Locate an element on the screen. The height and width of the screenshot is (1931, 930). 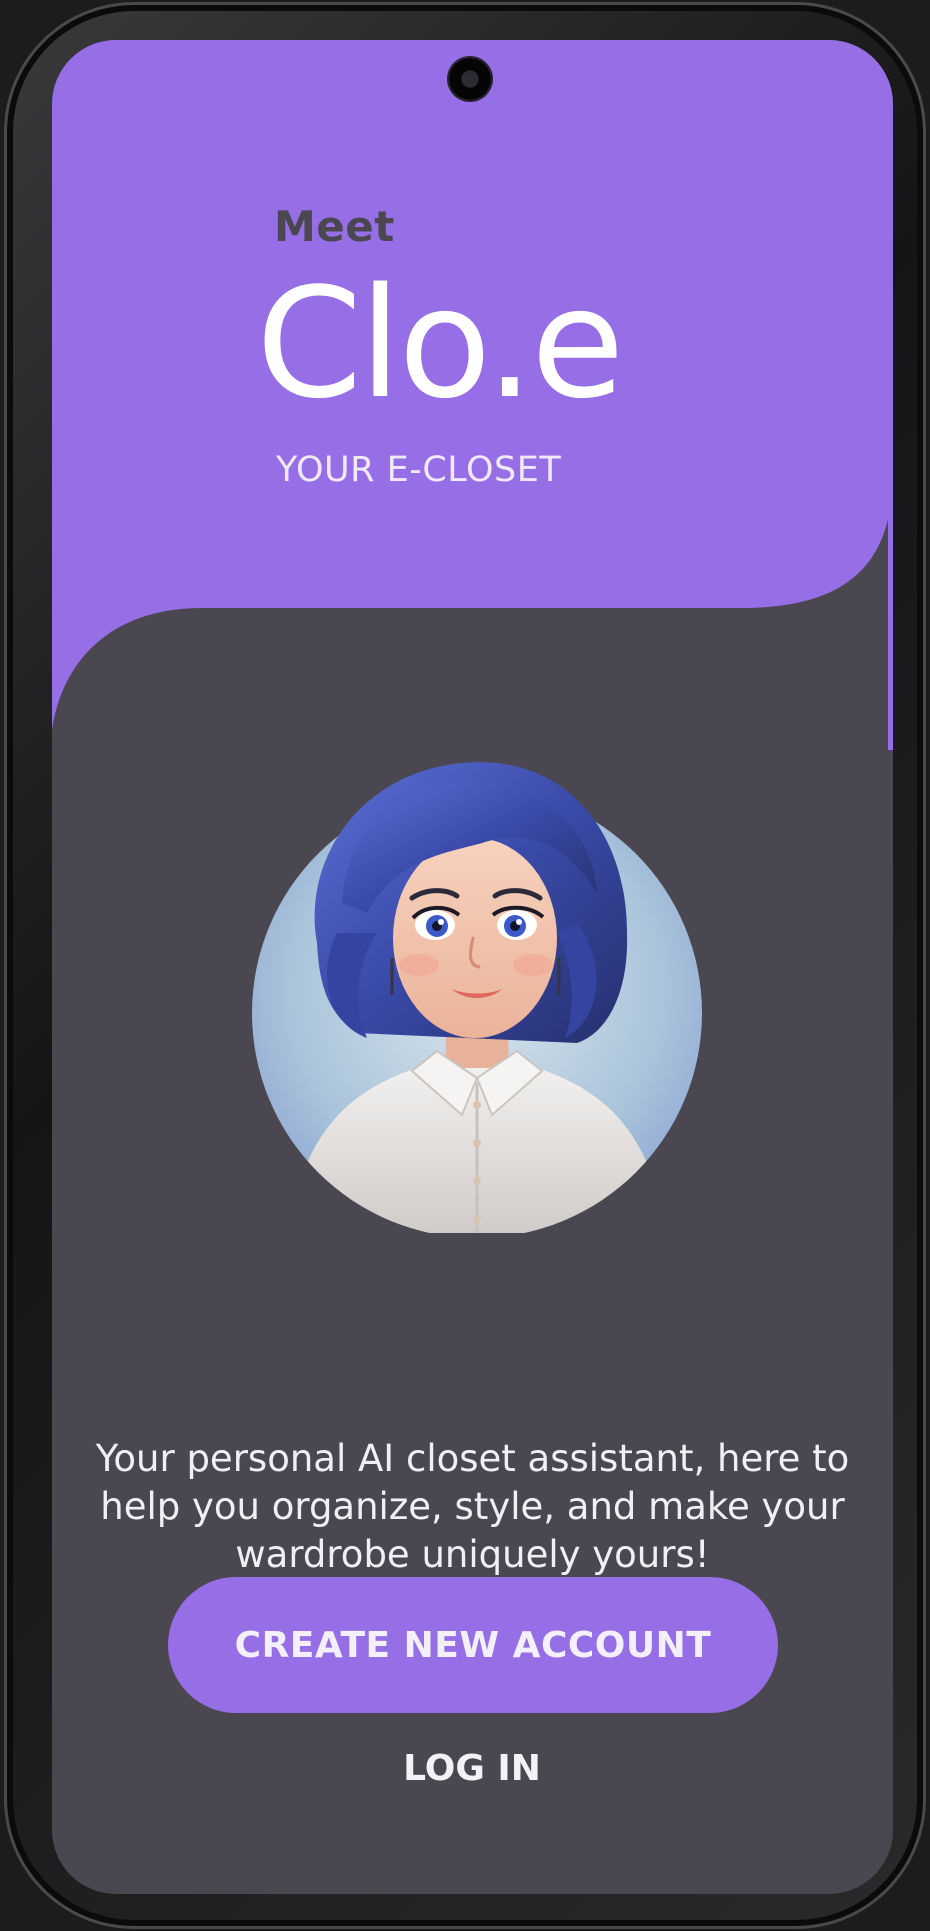
intro-text: Meet is located at coordinates (334, 226).